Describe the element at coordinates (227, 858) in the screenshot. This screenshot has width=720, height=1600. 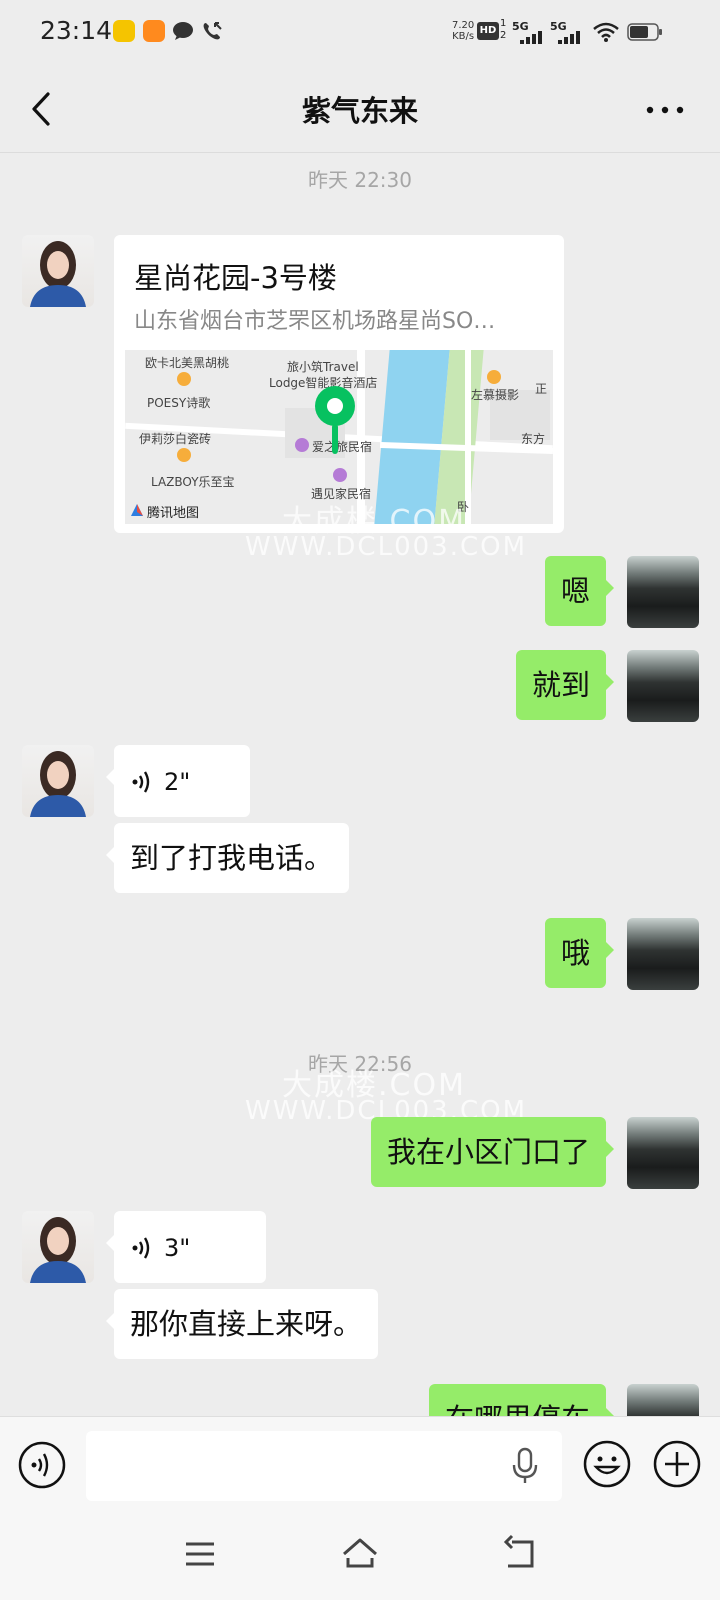
I see `message-bubble-in: 到了打我电话。` at that location.